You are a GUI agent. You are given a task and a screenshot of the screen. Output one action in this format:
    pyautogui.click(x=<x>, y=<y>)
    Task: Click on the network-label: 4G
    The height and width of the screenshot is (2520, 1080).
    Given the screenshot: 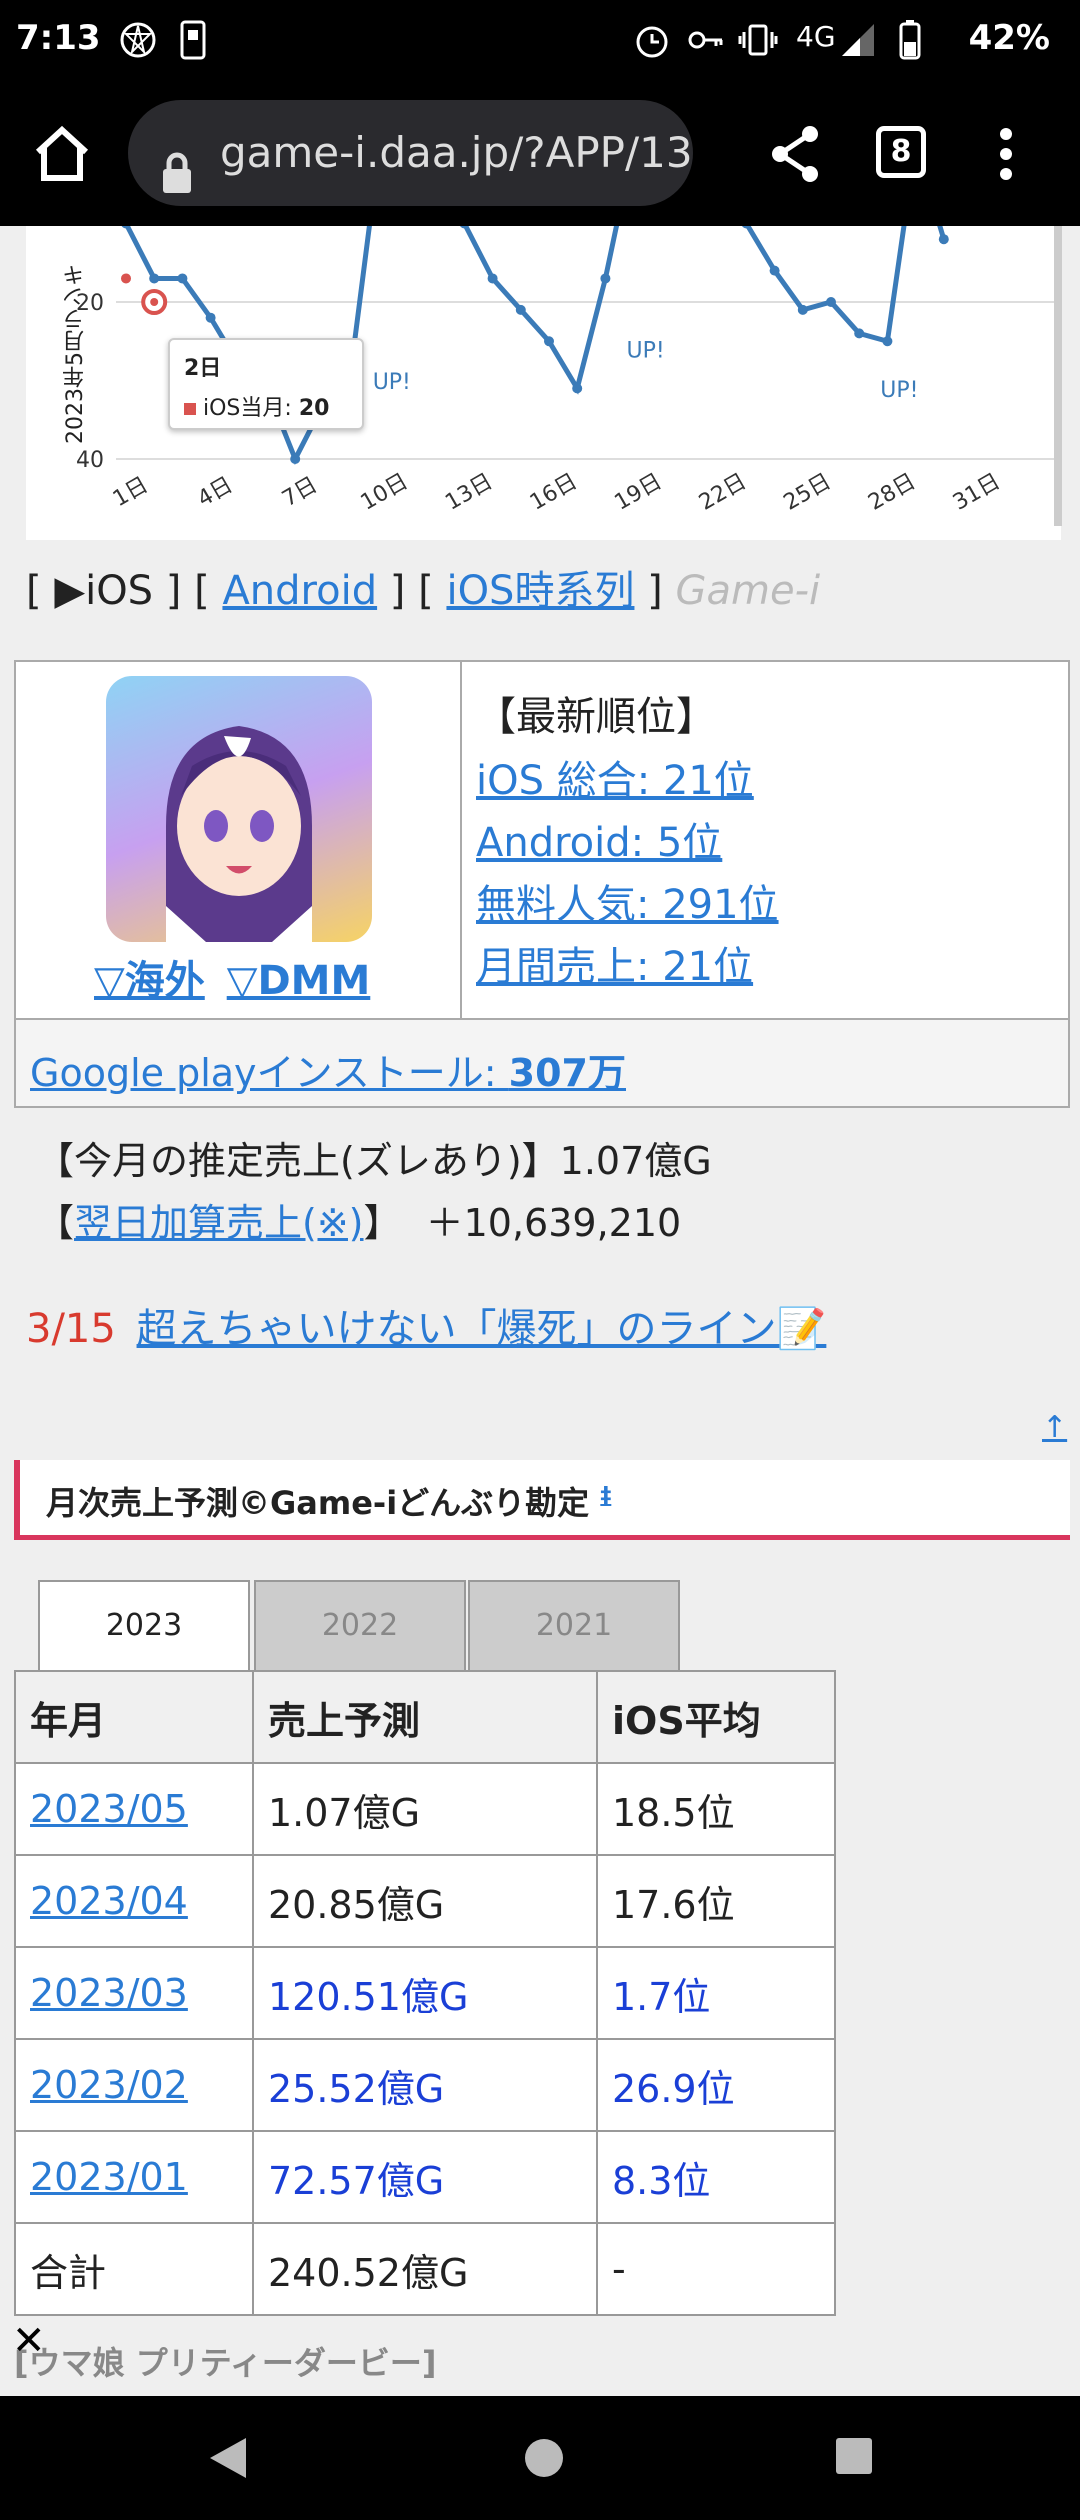 What is the action you would take?
    pyautogui.click(x=816, y=36)
    